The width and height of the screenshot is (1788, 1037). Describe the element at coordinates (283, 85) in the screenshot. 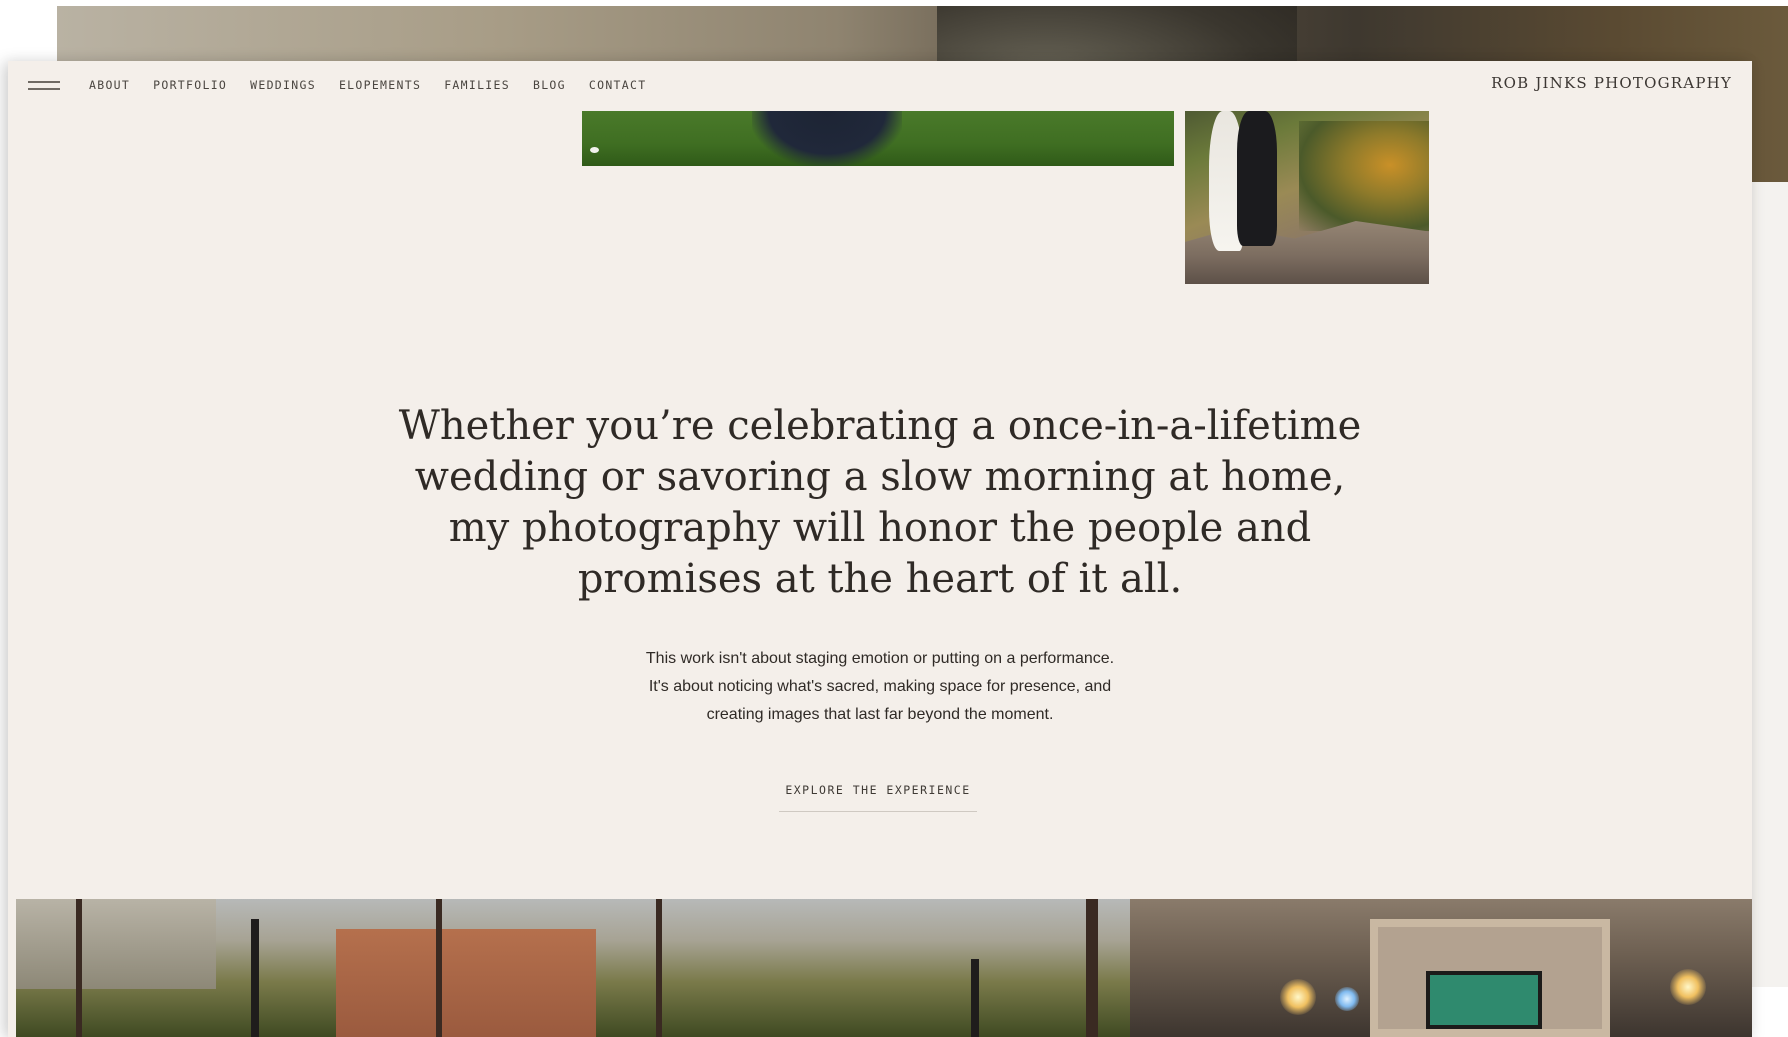

I see `nav-link-weddings: WEDDINGS` at that location.